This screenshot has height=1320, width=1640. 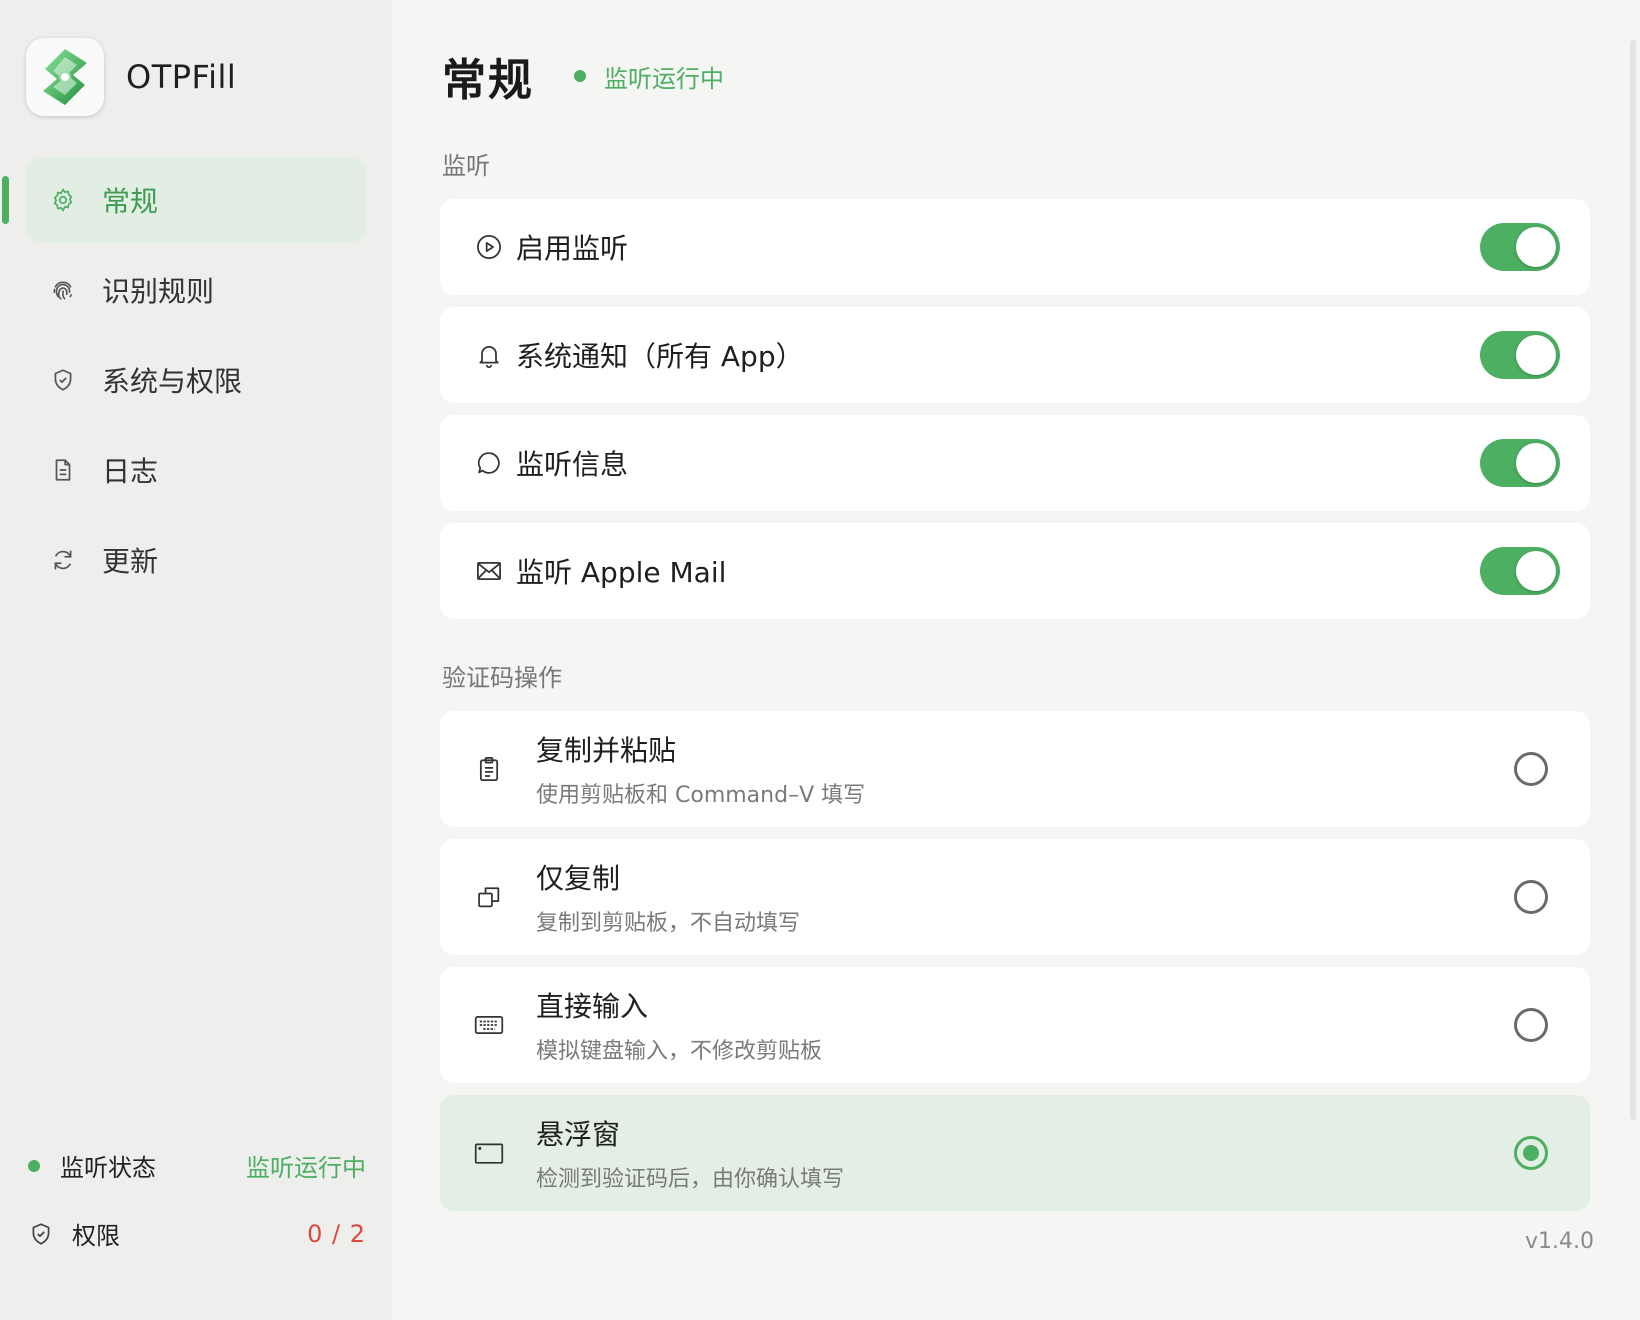 I want to click on page-header: 常规 监听运行中, so click(x=583, y=76).